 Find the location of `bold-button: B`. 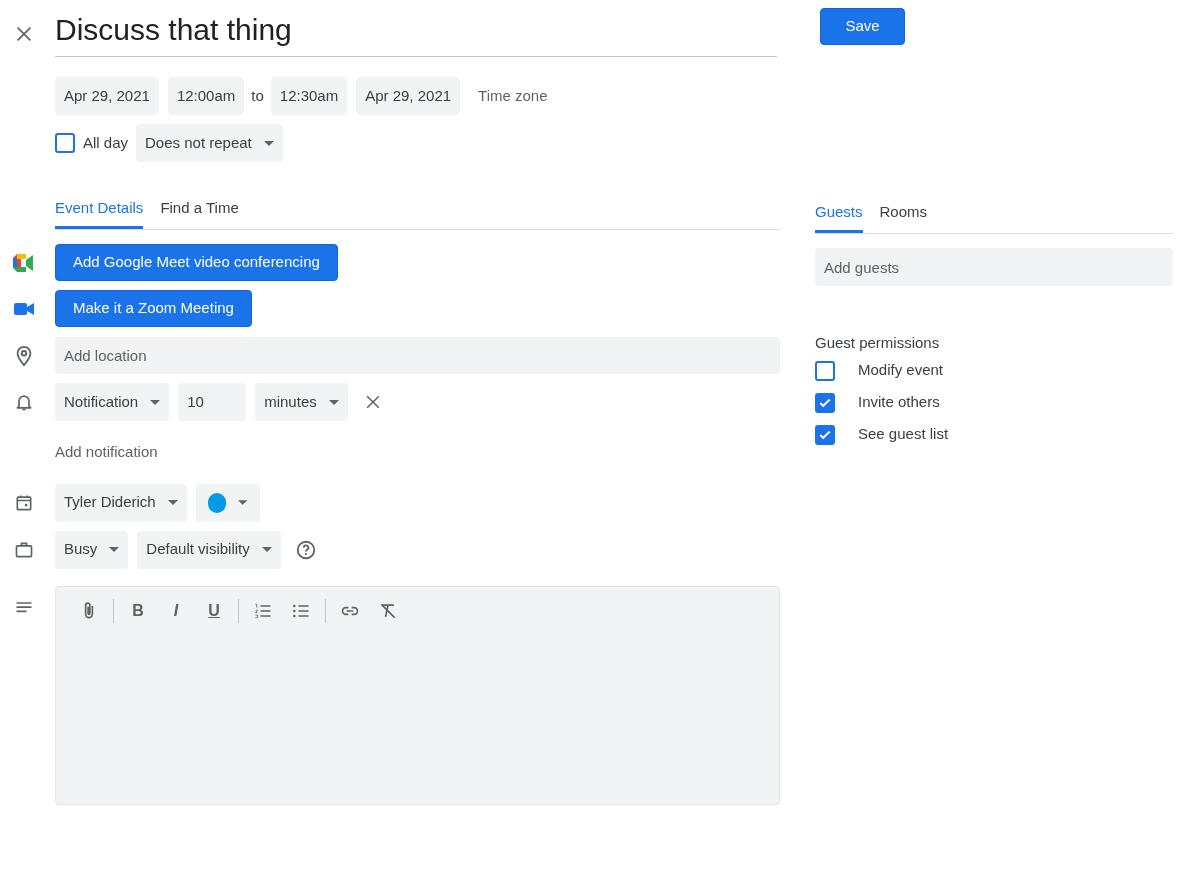

bold-button: B is located at coordinates (138, 610).